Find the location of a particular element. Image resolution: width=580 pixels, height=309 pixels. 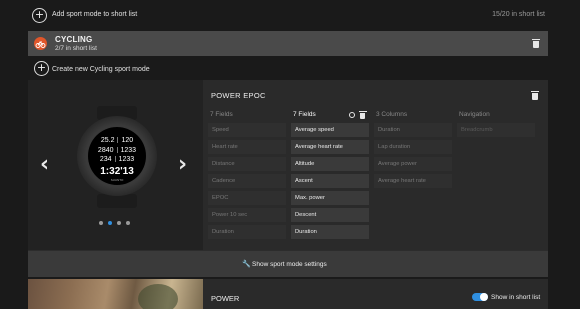

watch-preview: 25.2 120 2840 1233 234 1233 1:32'13 SUUNTO is located at coordinates (117, 157).